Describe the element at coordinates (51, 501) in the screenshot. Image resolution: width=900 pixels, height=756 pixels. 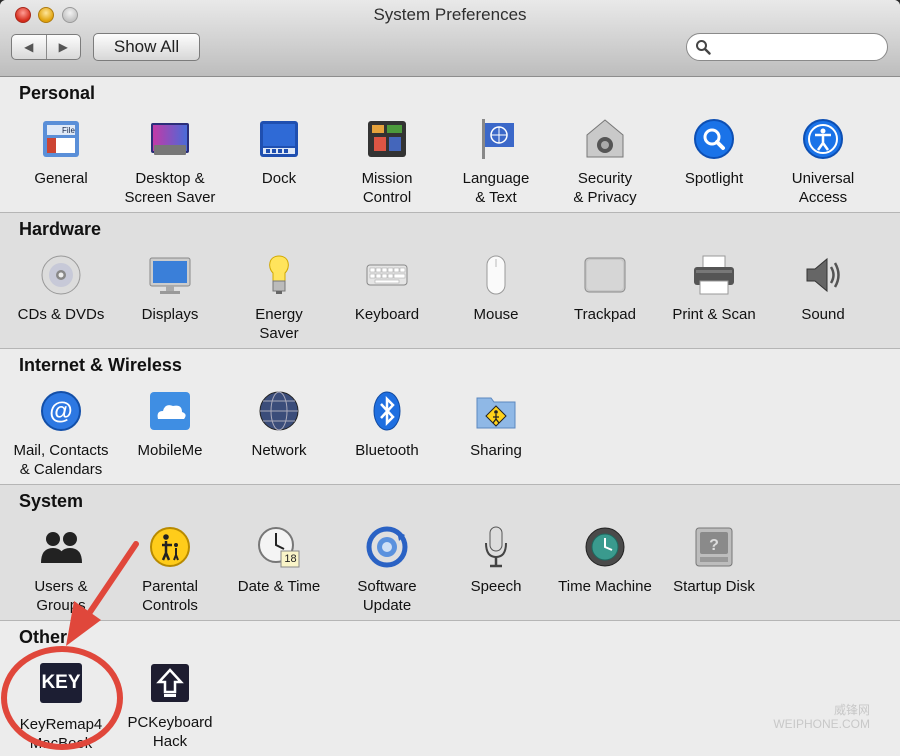
I see `section-title-system: System` at that location.